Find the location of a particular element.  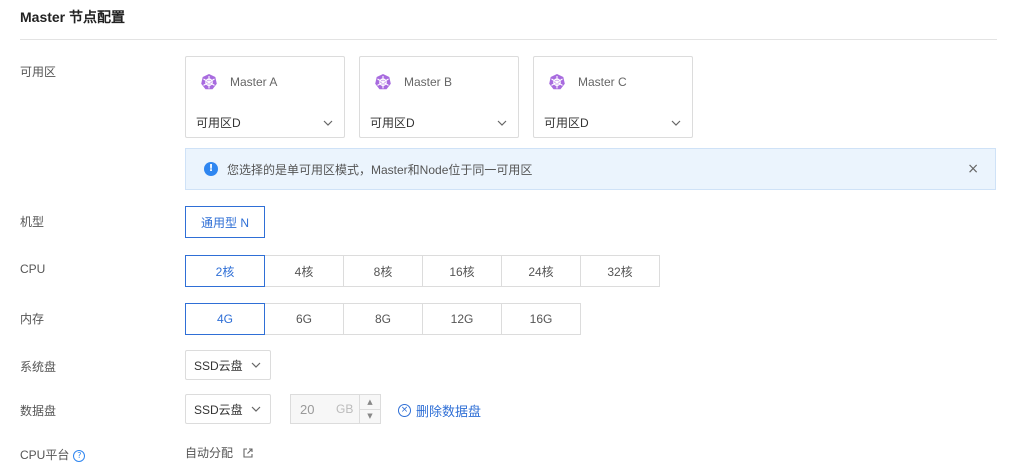

memory-options: 4G 6G 8G 12G 16G is located at coordinates (383, 319).